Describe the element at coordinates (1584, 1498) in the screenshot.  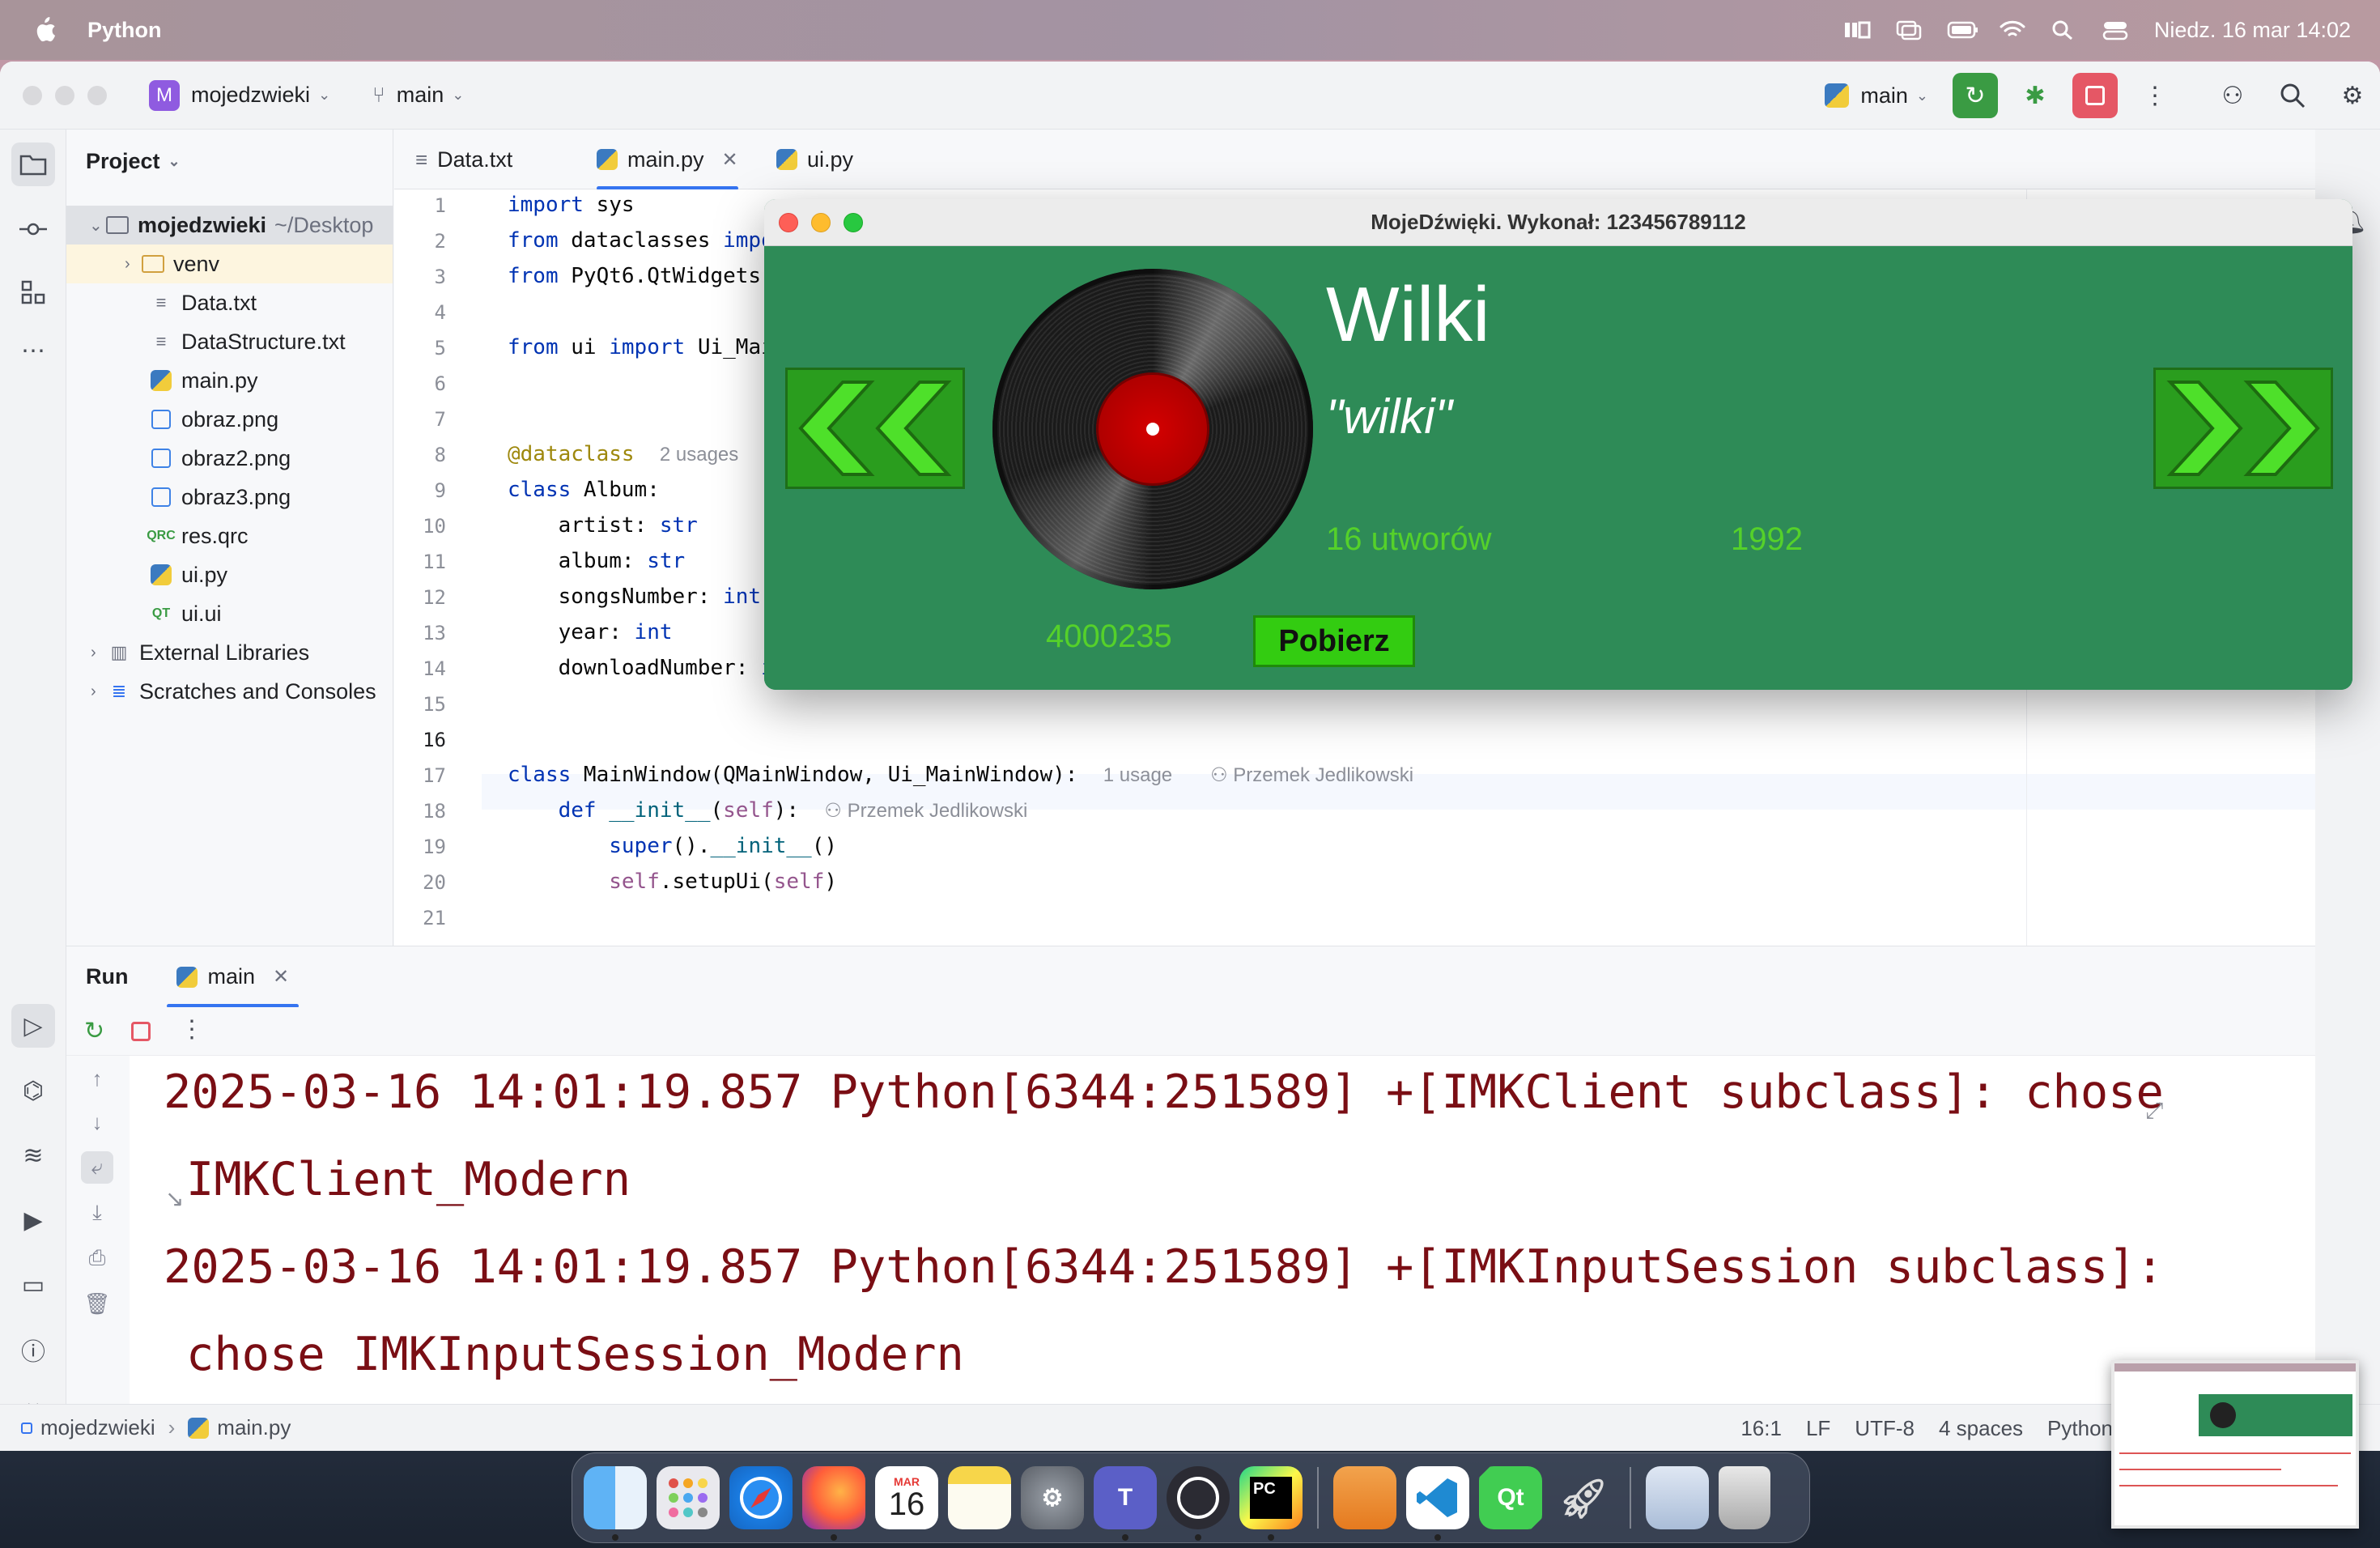
I see `rocket-icon: 🚀︎` at that location.